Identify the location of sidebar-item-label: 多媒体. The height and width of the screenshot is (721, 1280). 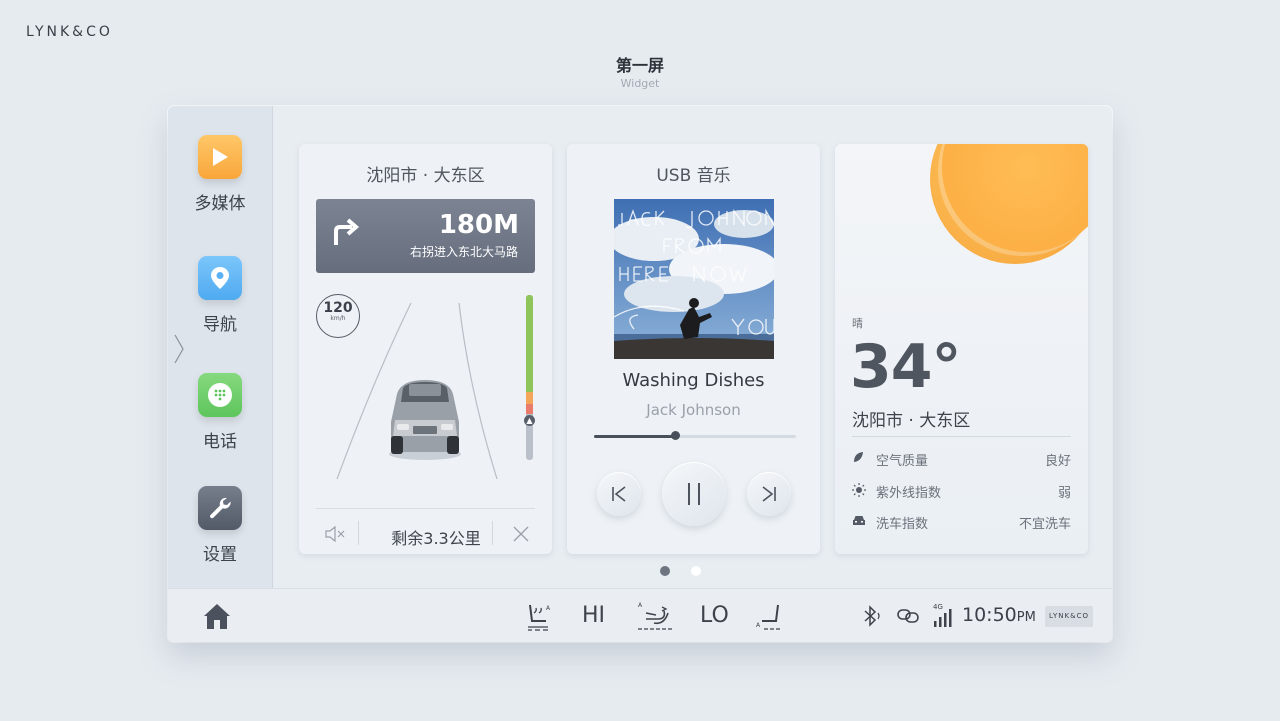
(220, 204).